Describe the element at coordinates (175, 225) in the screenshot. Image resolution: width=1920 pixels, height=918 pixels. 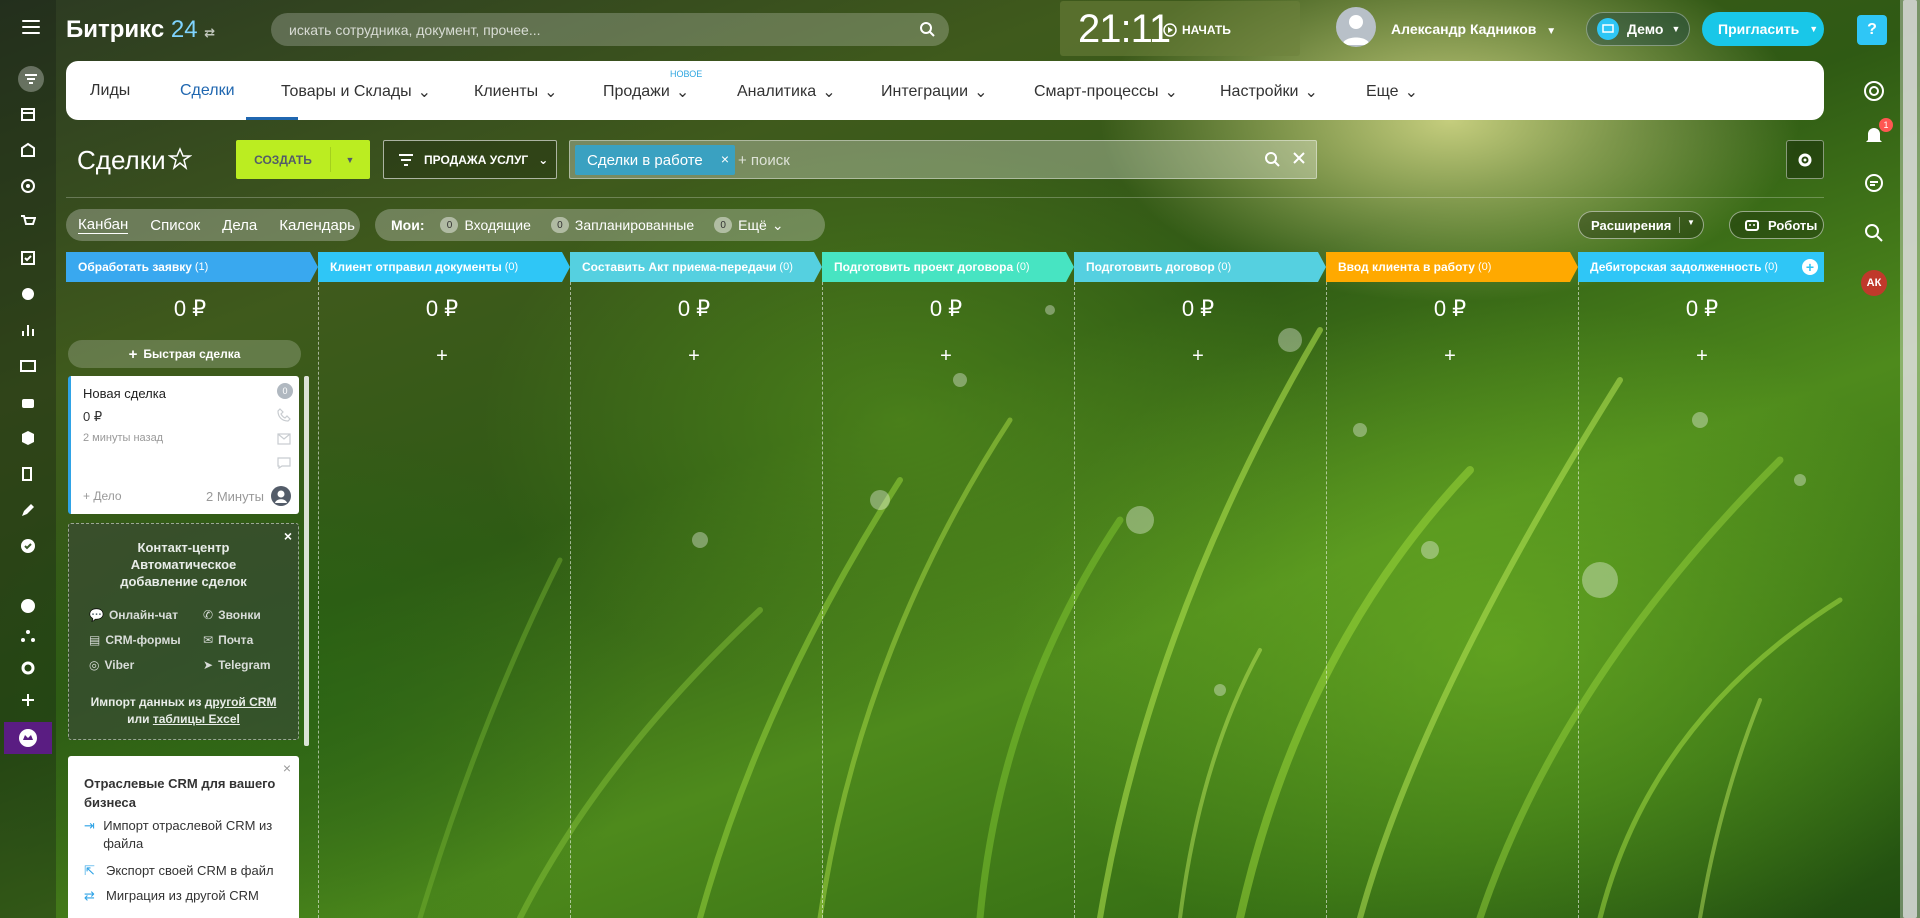
I see `view-list: Список` at that location.